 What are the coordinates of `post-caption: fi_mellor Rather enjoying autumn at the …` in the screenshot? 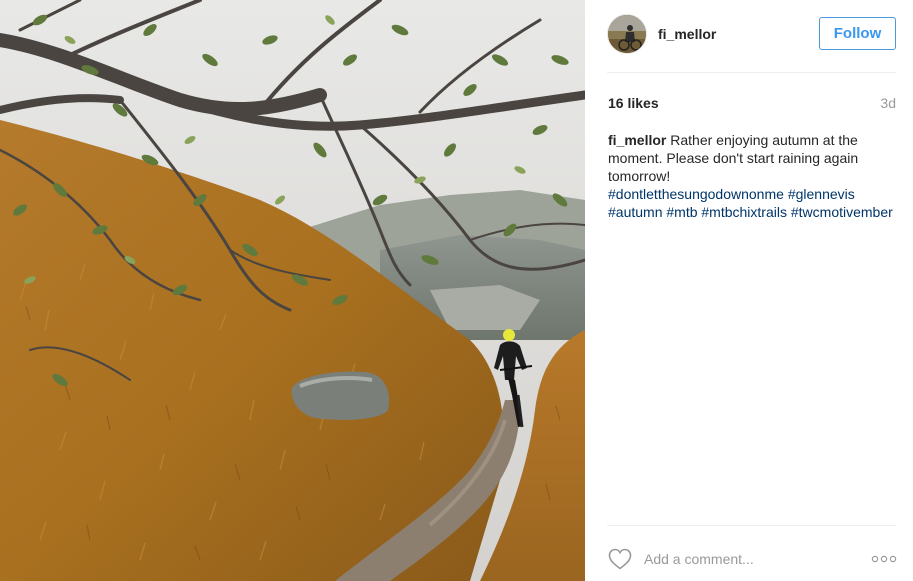 It's located at (750, 176).